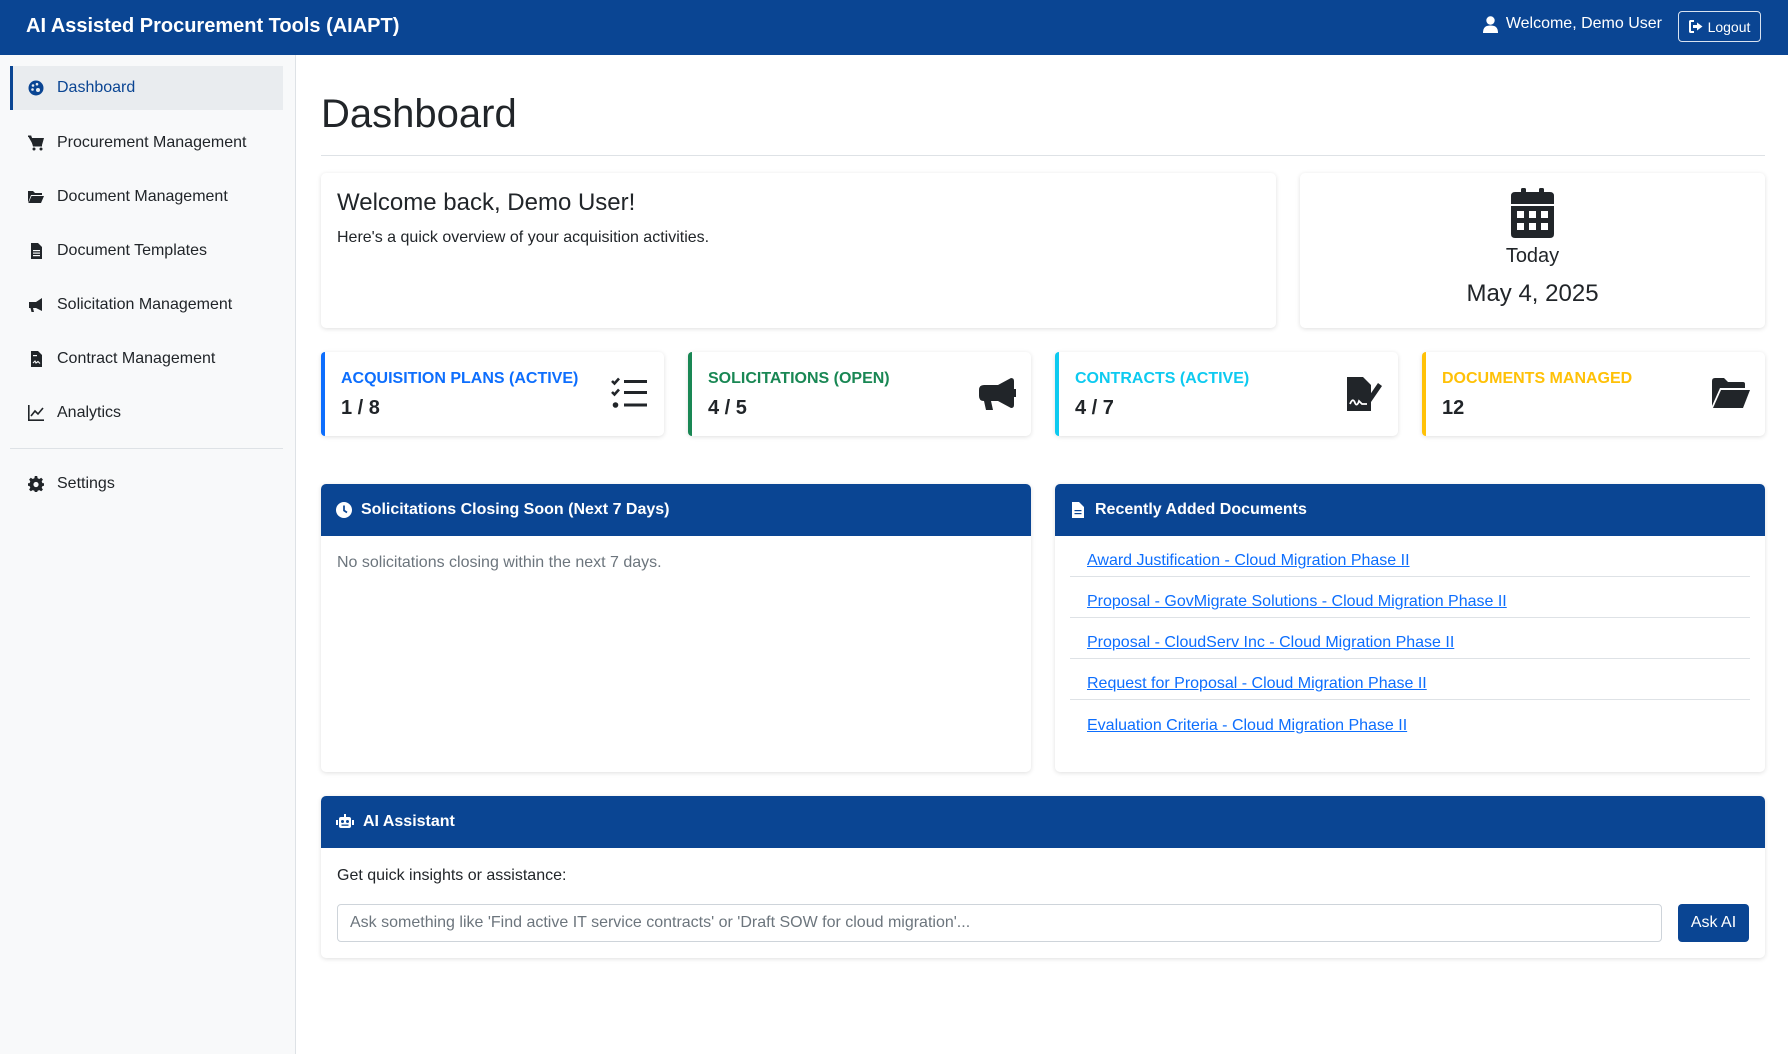 The height and width of the screenshot is (1054, 1788). What do you see at coordinates (36, 251) in the screenshot?
I see `file-text-icon` at bounding box center [36, 251].